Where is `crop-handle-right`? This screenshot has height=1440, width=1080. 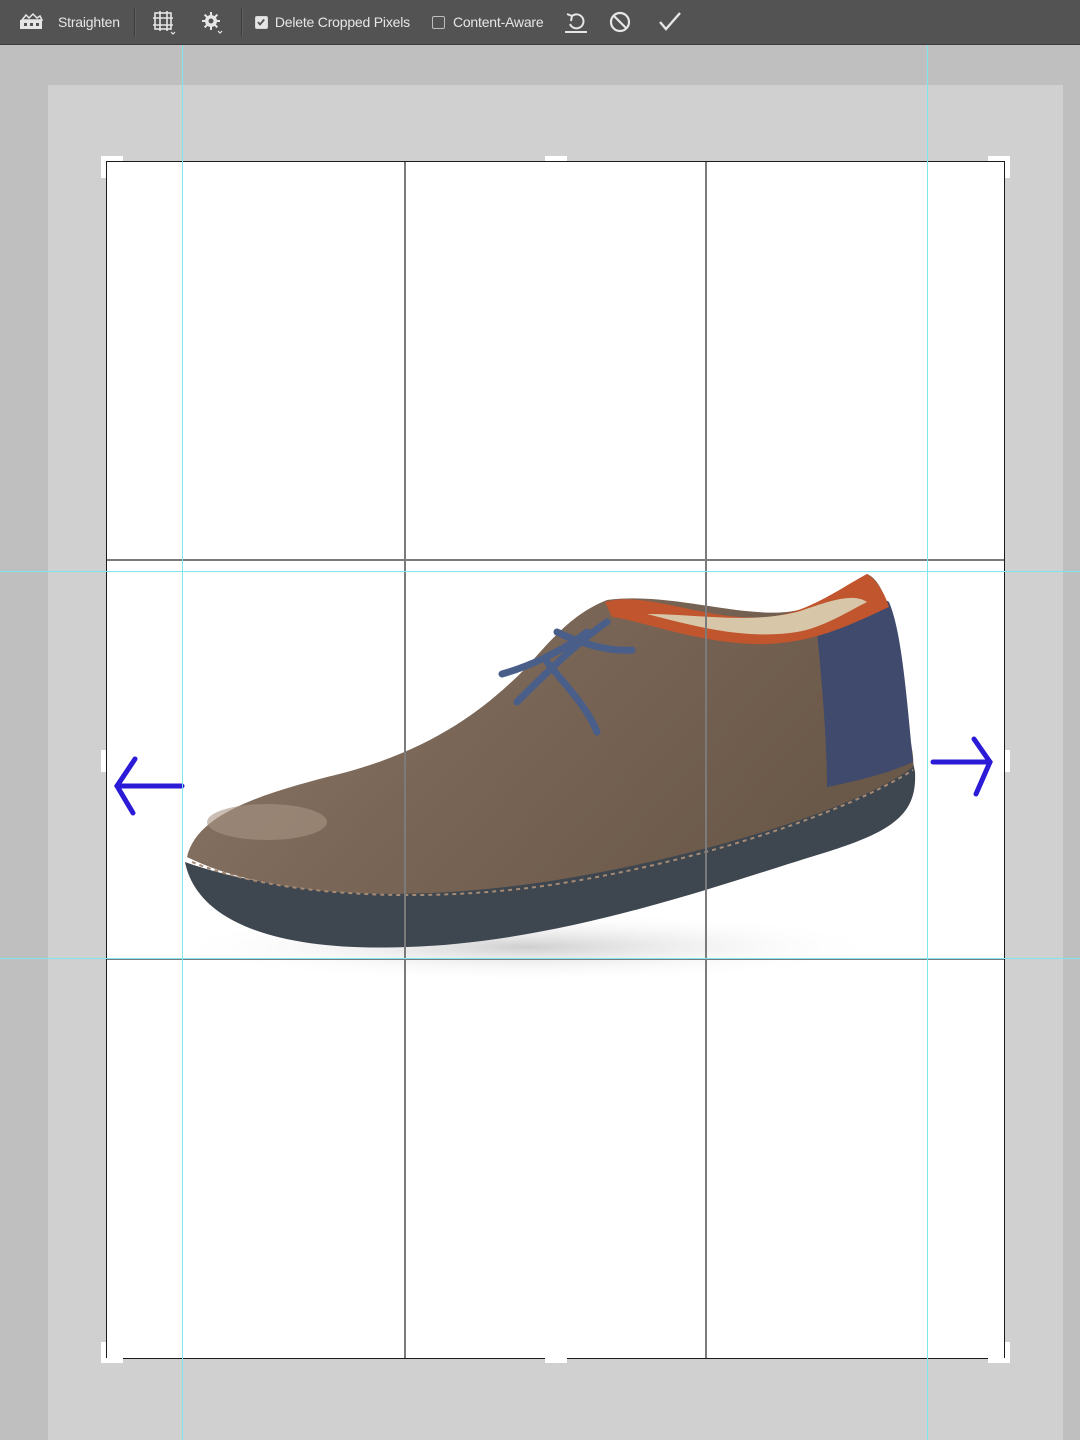 crop-handle-right is located at coordinates (1007, 761).